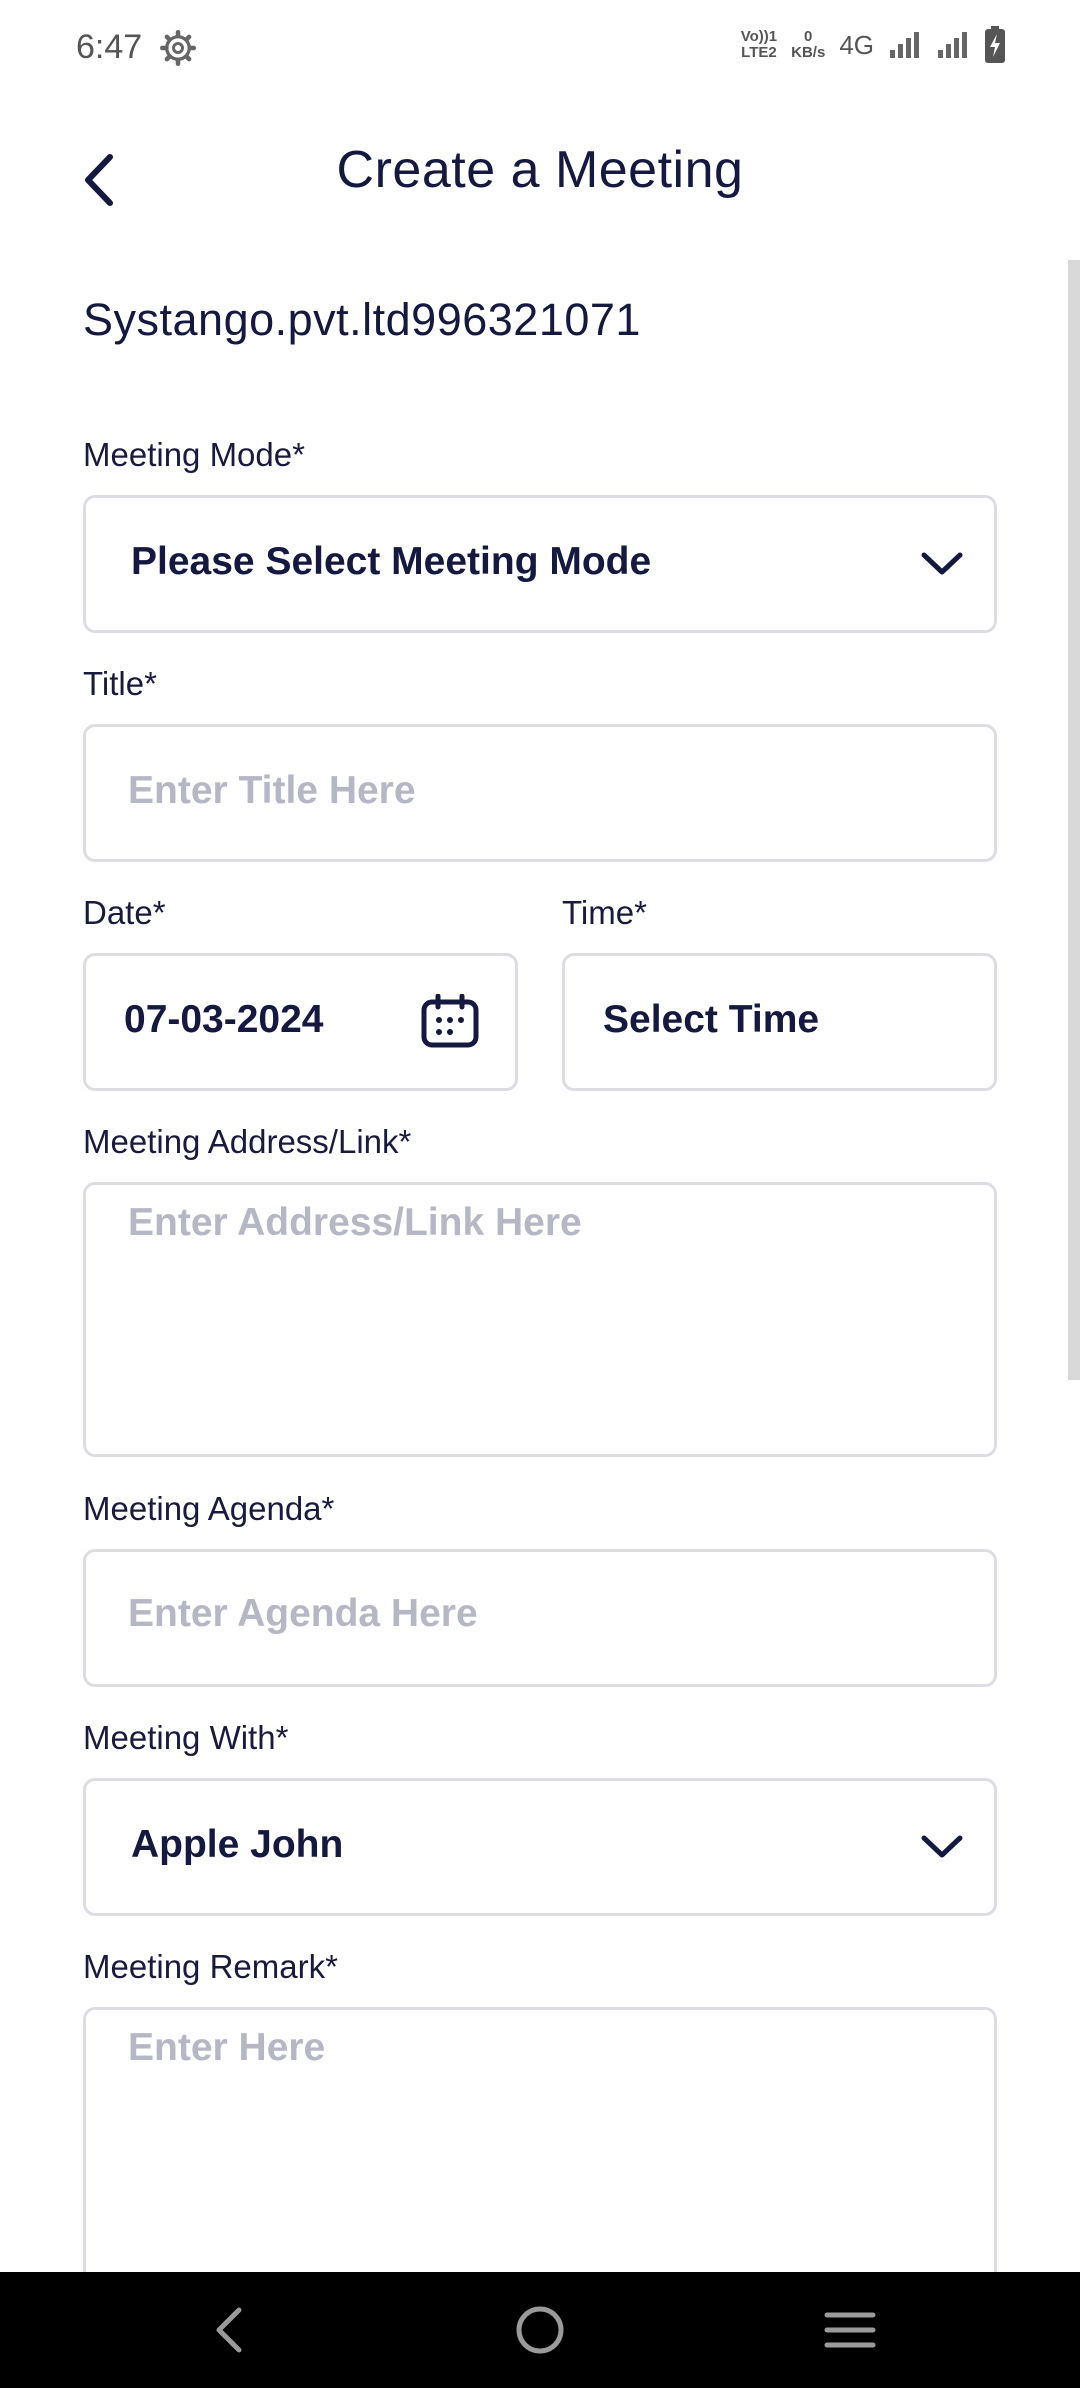  I want to click on nav-home-button, so click(540, 2330).